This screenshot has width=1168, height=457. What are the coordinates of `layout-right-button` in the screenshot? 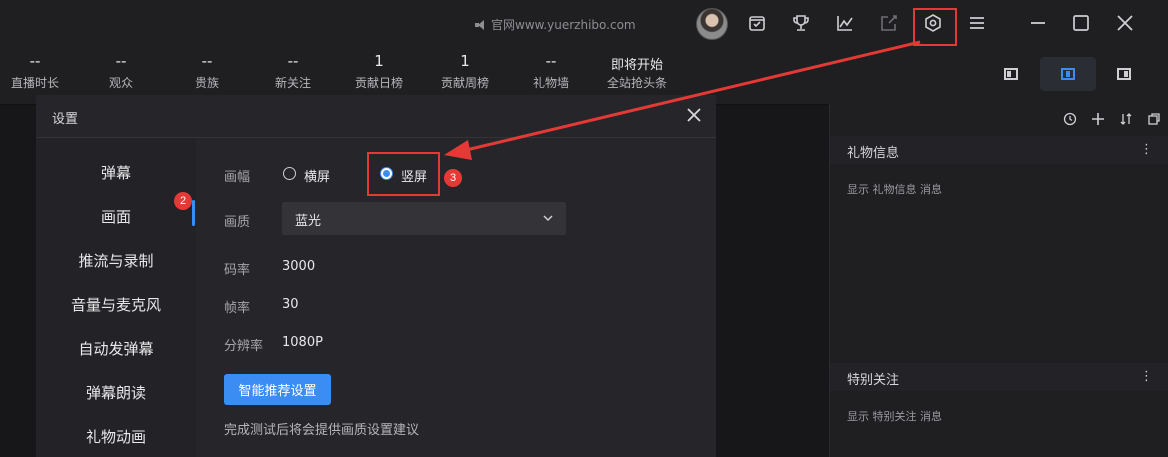 It's located at (1124, 74).